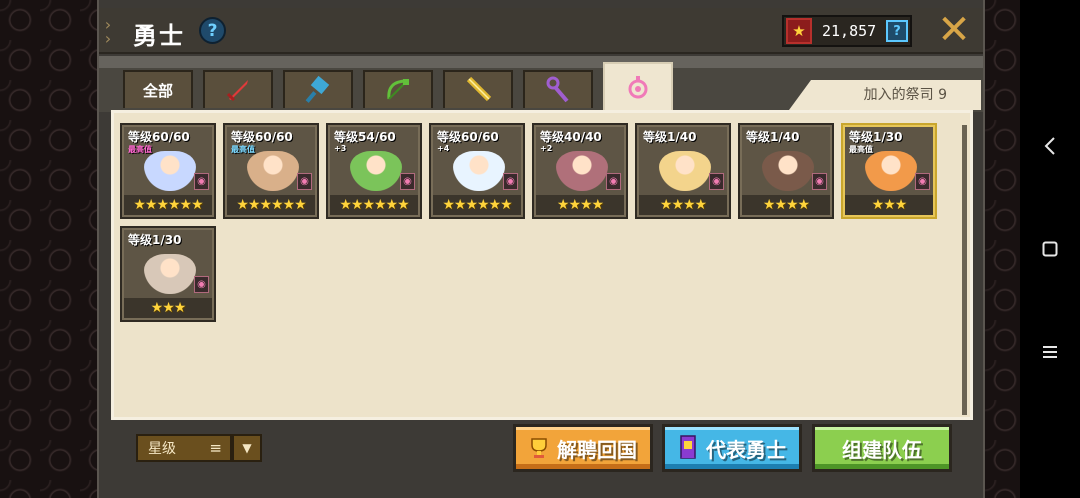 This screenshot has width=1080, height=498. I want to click on home-square-icon, so click(1050, 249).